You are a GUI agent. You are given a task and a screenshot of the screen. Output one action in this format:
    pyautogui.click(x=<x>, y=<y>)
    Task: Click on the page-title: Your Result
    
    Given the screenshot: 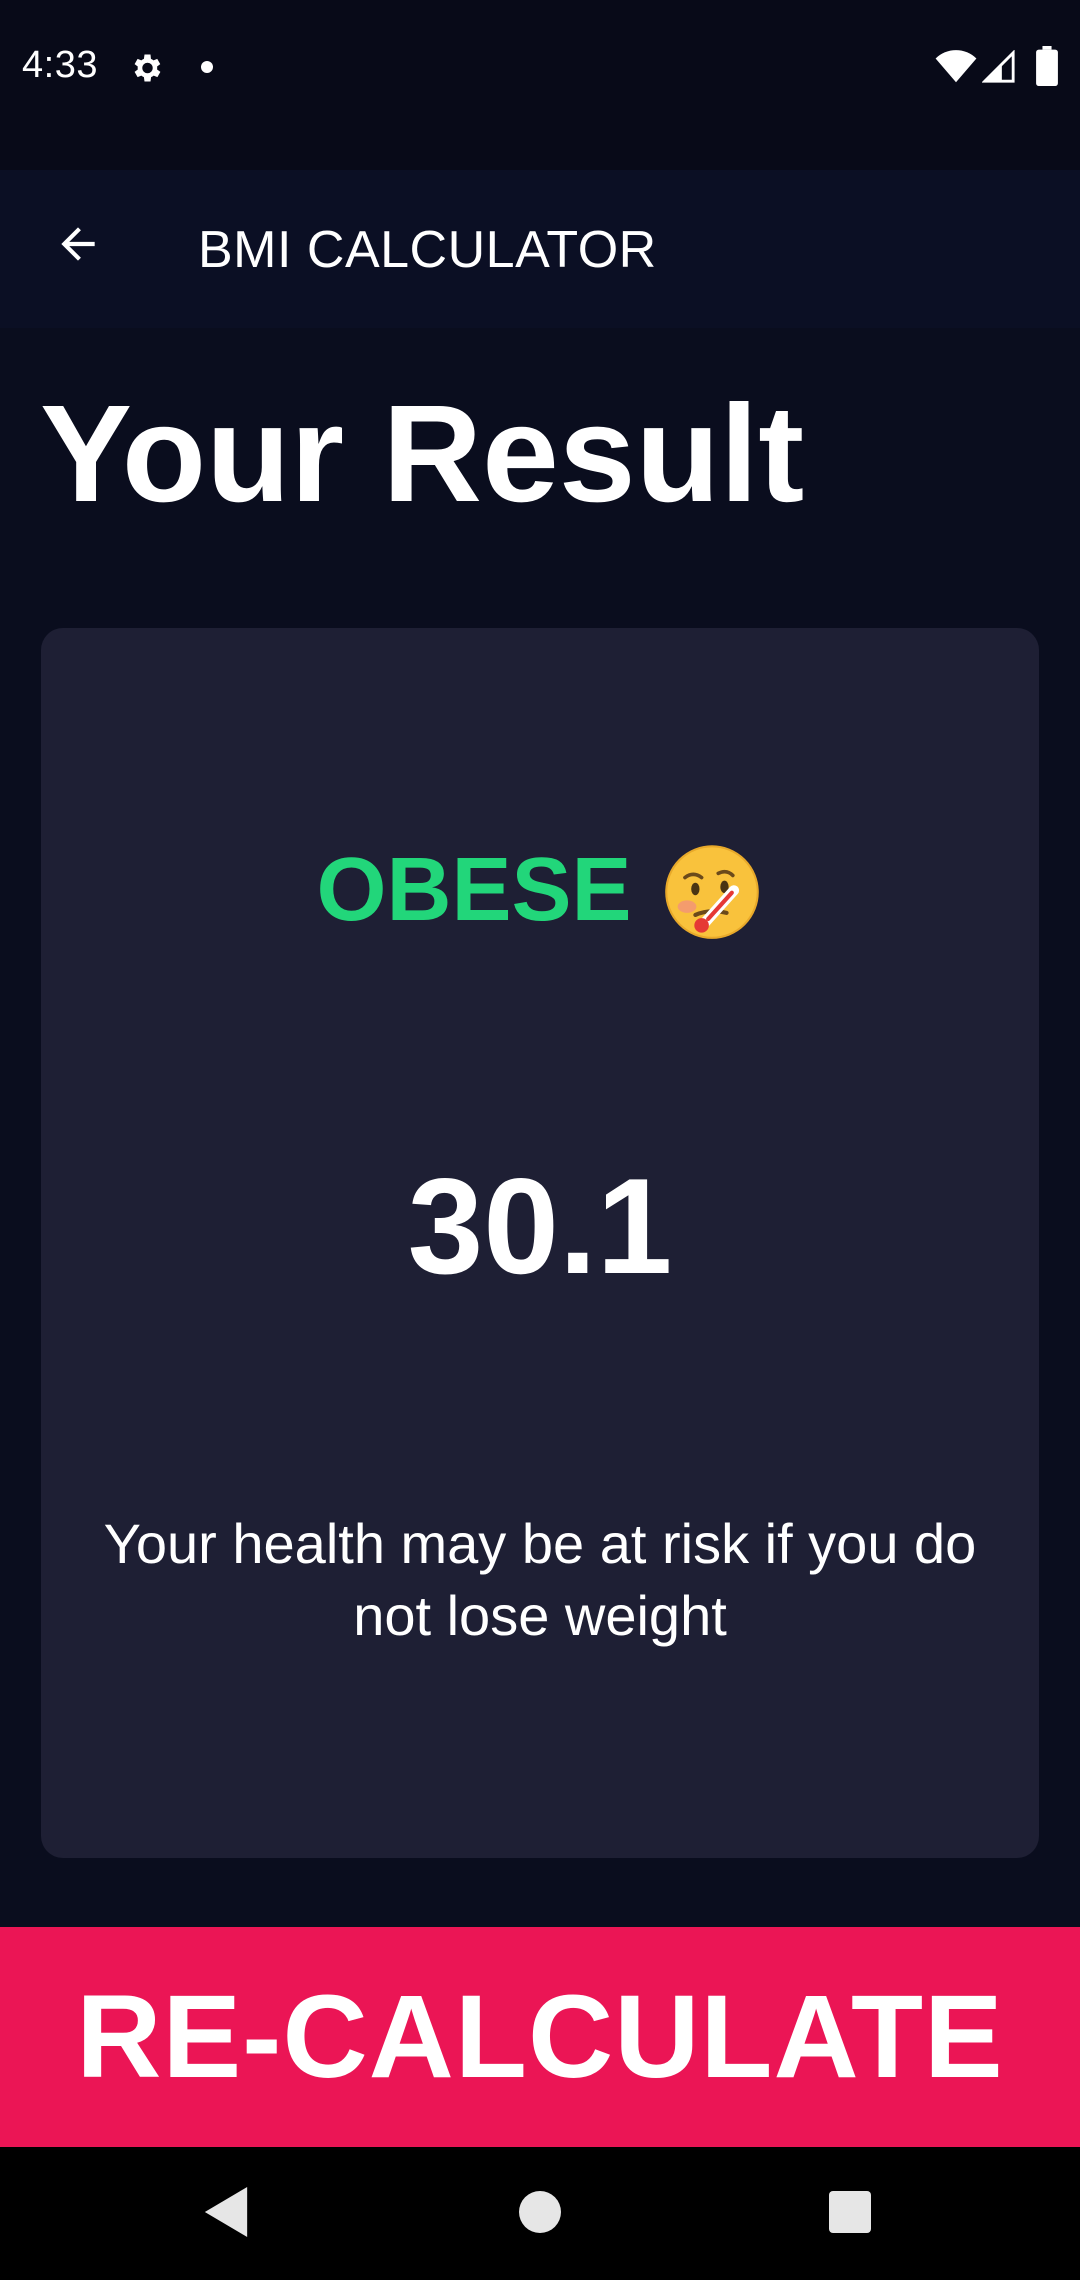 What is the action you would take?
    pyautogui.click(x=422, y=454)
    